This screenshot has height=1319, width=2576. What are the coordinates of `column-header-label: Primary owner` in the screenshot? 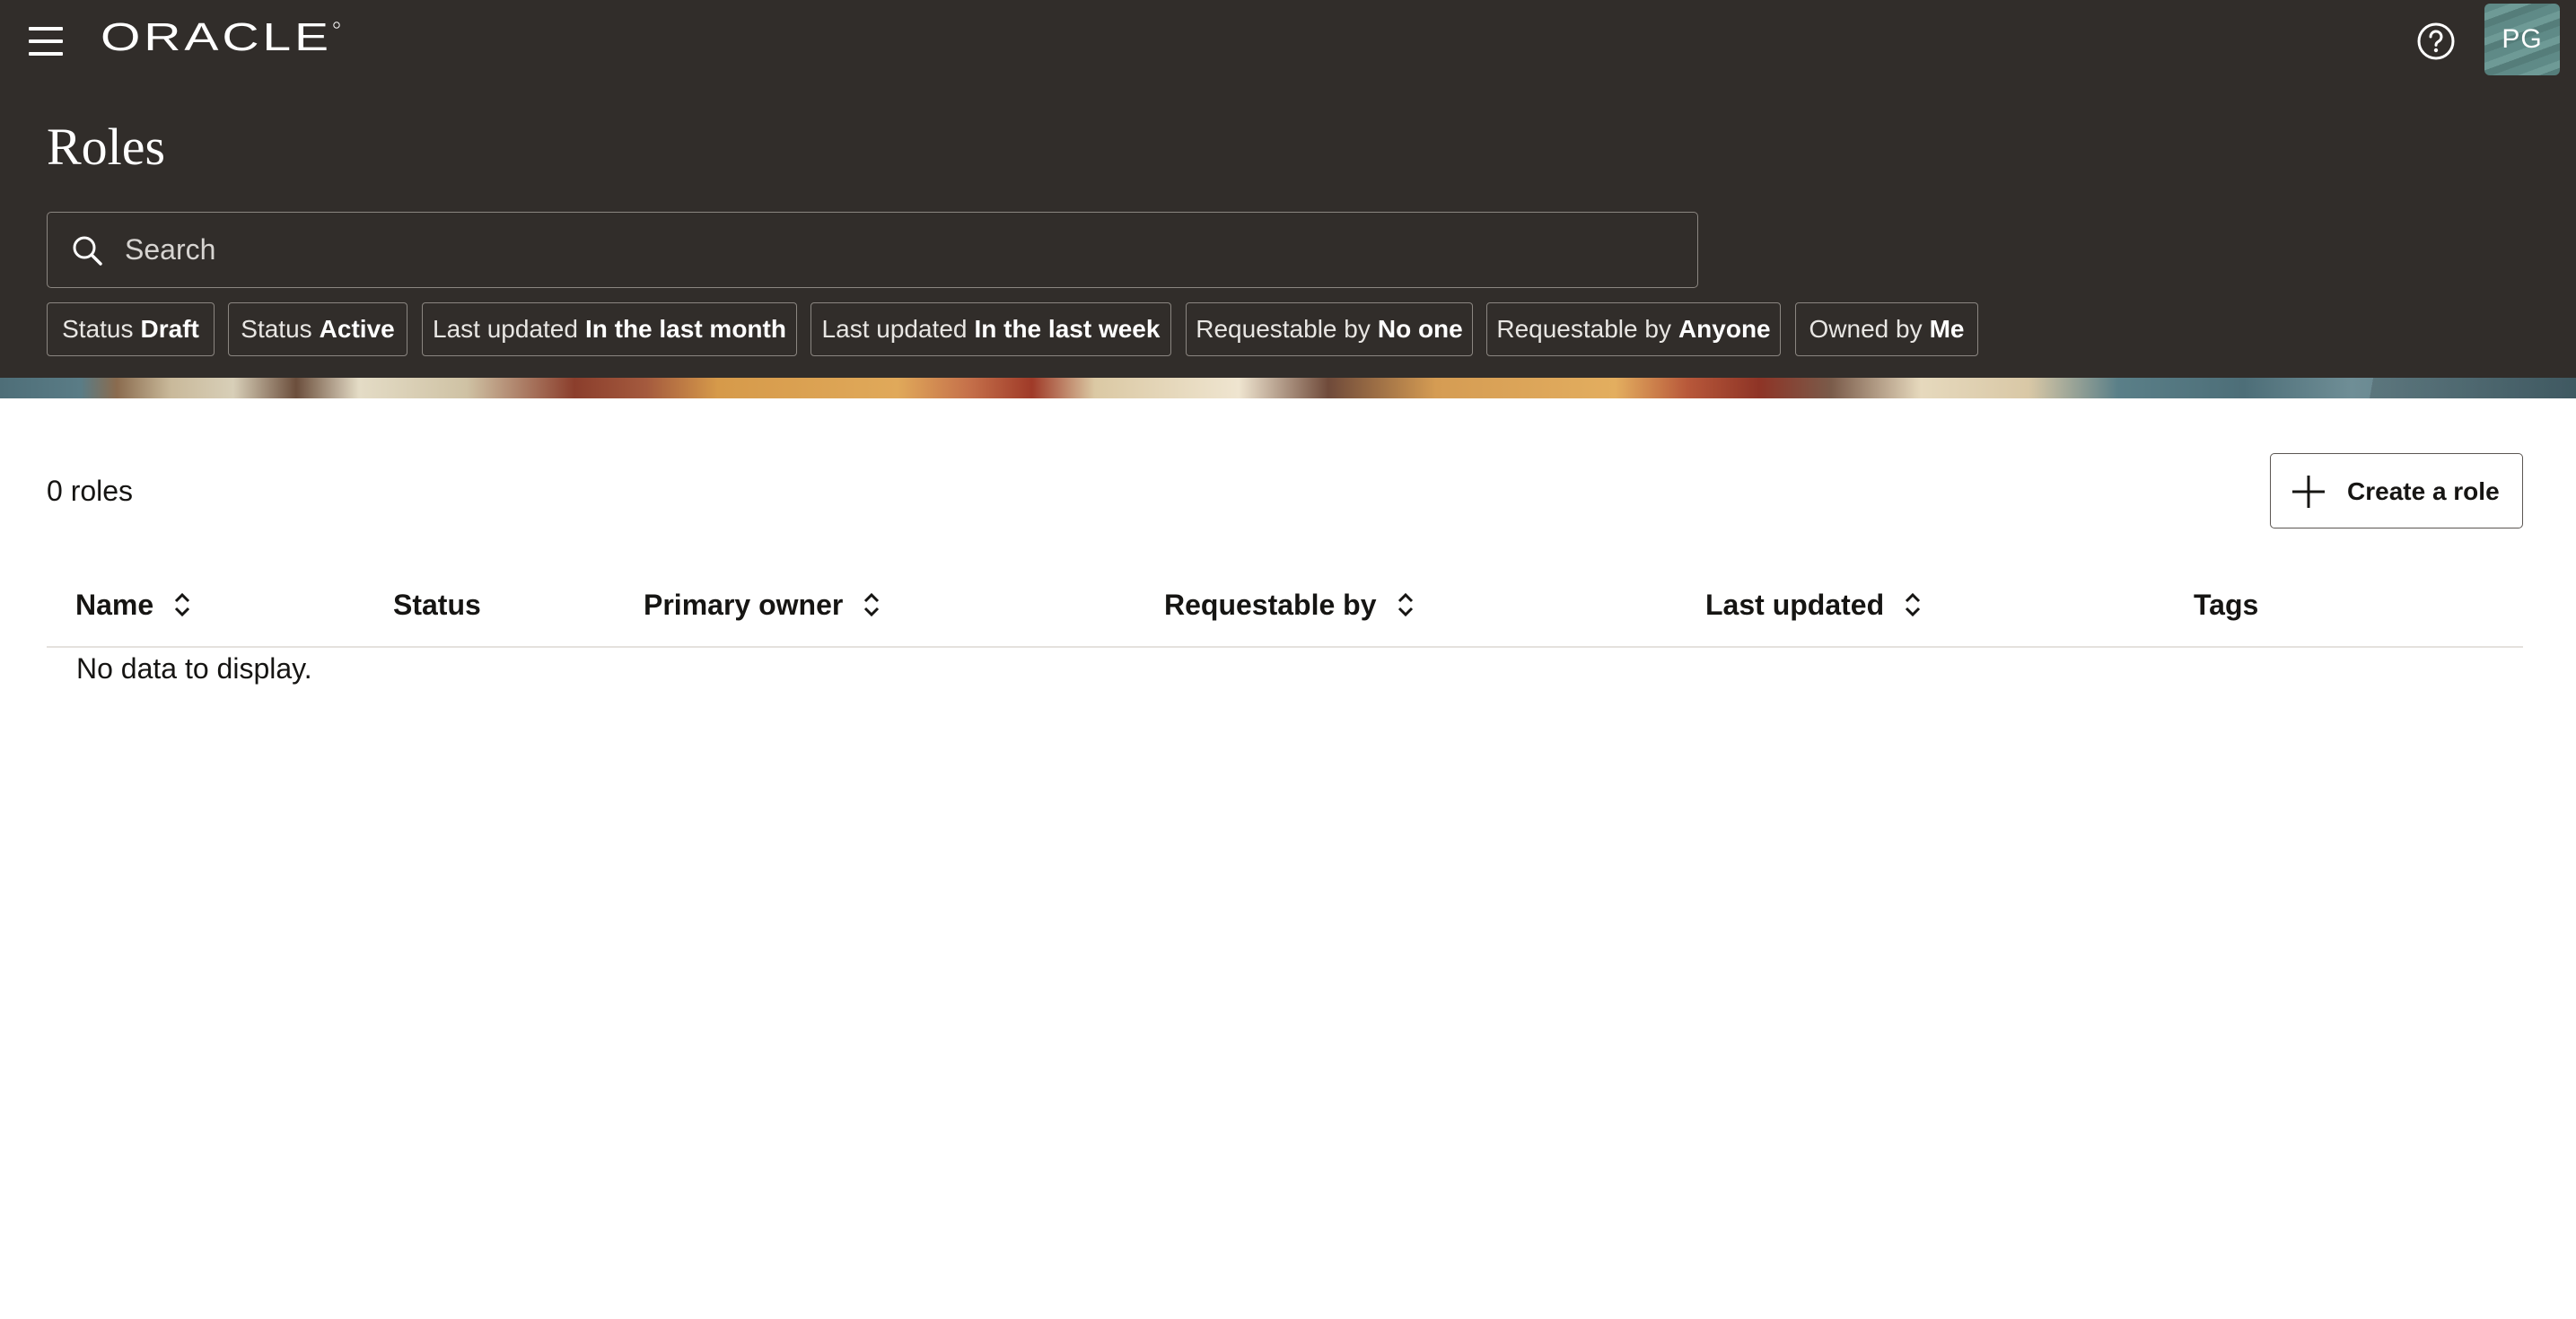 It's located at (744, 604).